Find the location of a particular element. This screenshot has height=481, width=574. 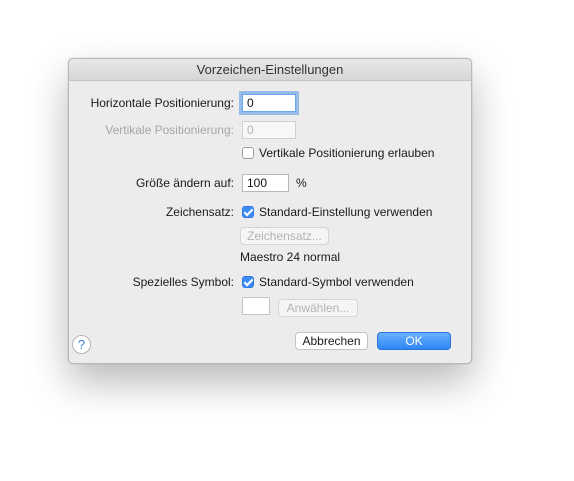

ok-button: OK is located at coordinates (414, 341).